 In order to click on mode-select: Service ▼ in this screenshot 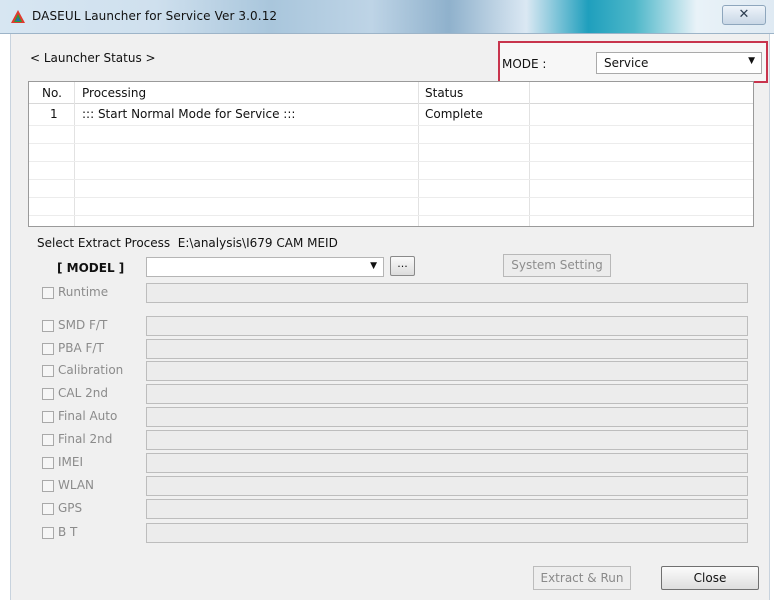, I will do `click(679, 63)`.